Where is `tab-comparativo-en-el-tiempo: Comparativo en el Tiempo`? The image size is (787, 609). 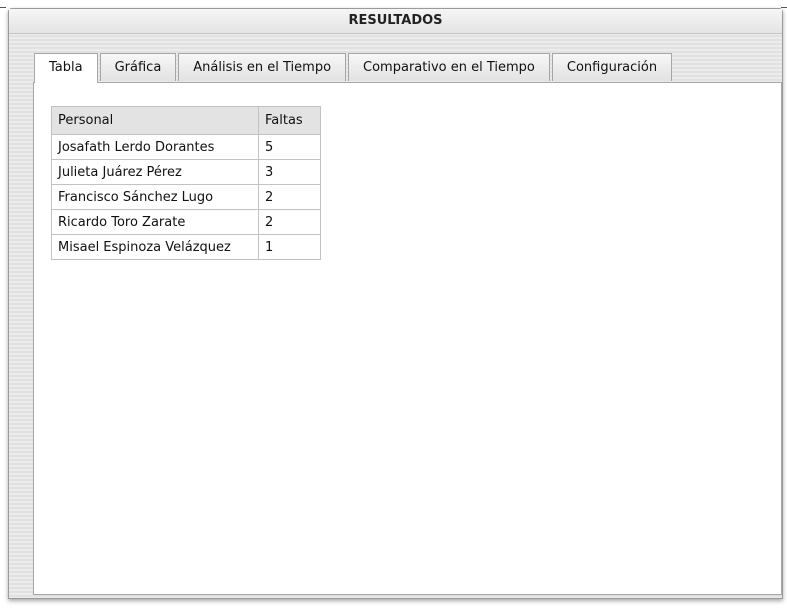 tab-comparativo-en-el-tiempo: Comparativo en el Tiempo is located at coordinates (449, 67).